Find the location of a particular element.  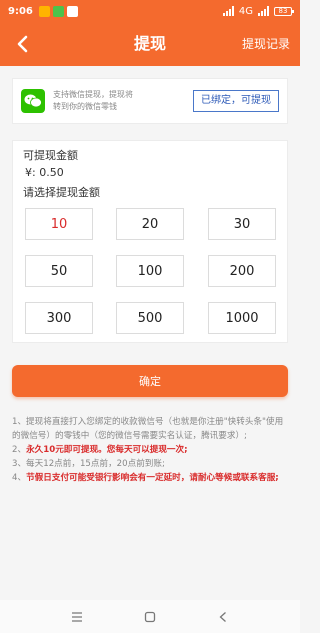

cell-signal-icon is located at coordinates (263, 11).